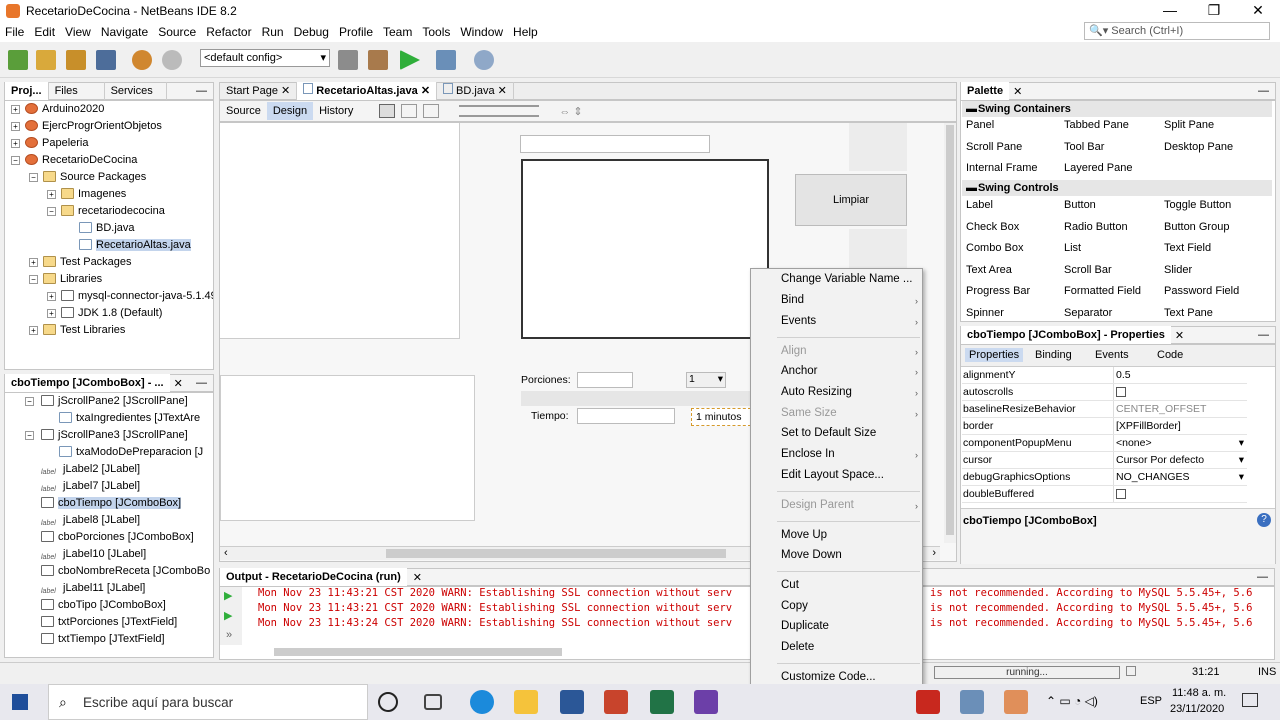  I want to click on view-source: Source, so click(243, 111).